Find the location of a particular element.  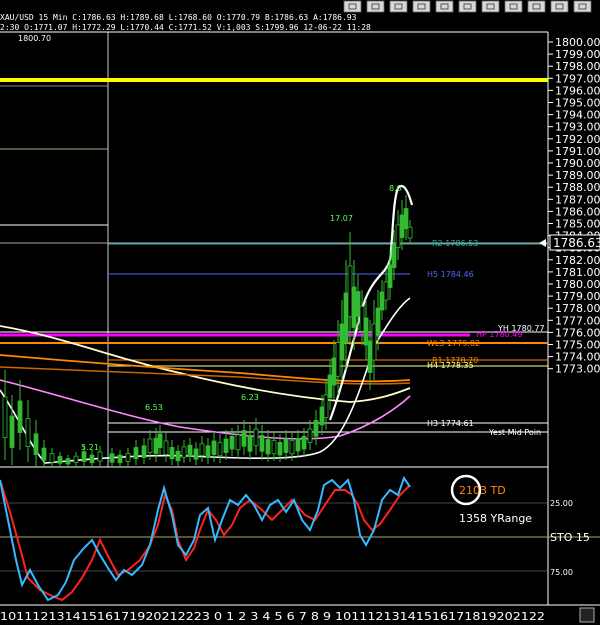

window-icon is located at coordinates (536, 6).